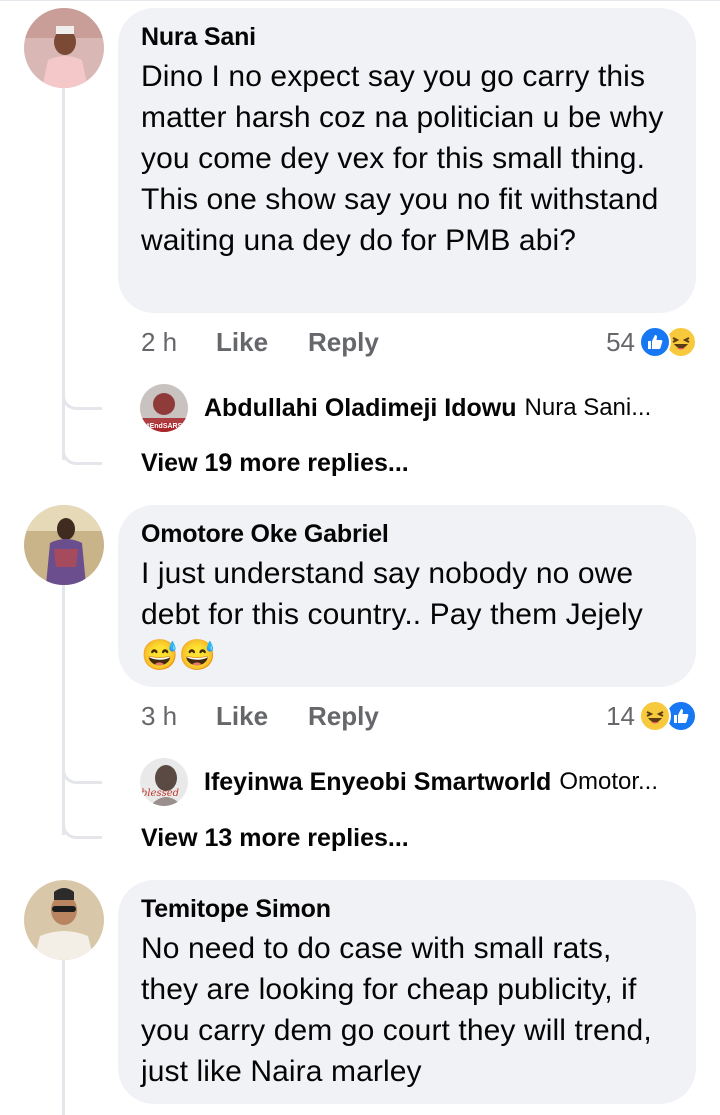  What do you see at coordinates (160, 793) in the screenshot?
I see `svg-text: blessed` at bounding box center [160, 793].